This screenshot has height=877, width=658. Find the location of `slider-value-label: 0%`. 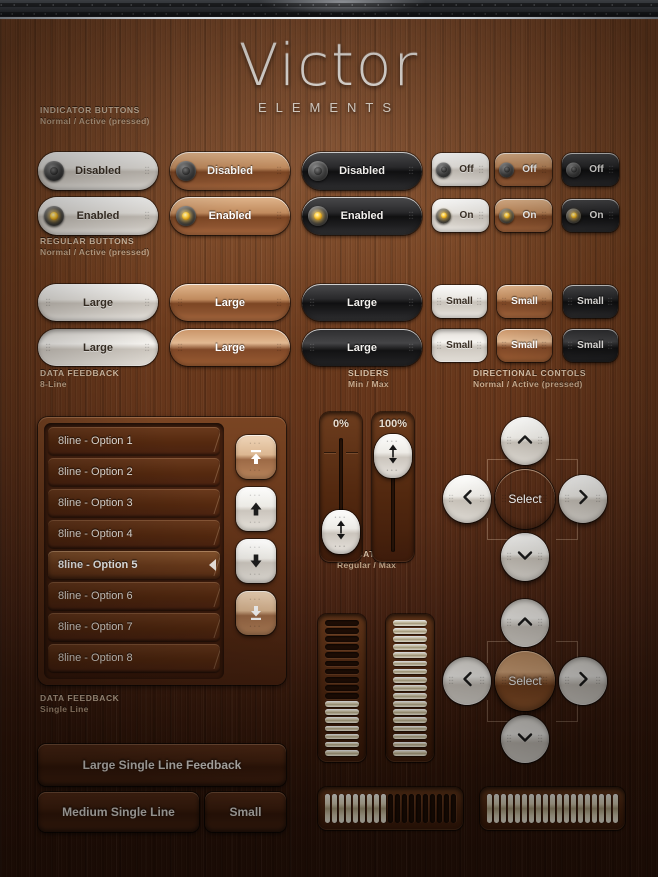

slider-value-label: 0% is located at coordinates (341, 424).